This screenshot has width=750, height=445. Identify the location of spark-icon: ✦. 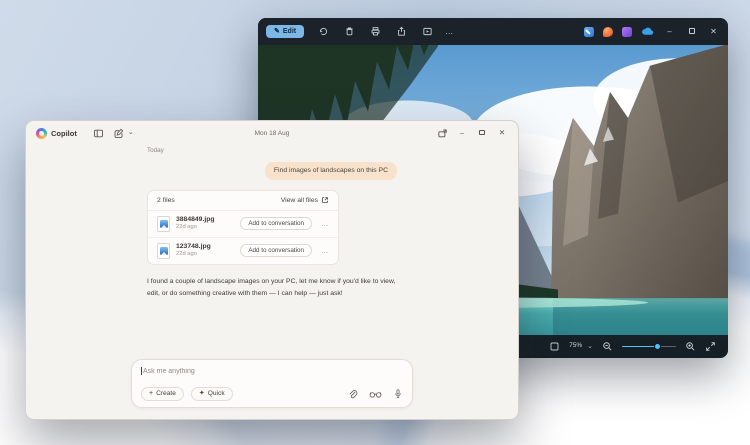
(201, 394).